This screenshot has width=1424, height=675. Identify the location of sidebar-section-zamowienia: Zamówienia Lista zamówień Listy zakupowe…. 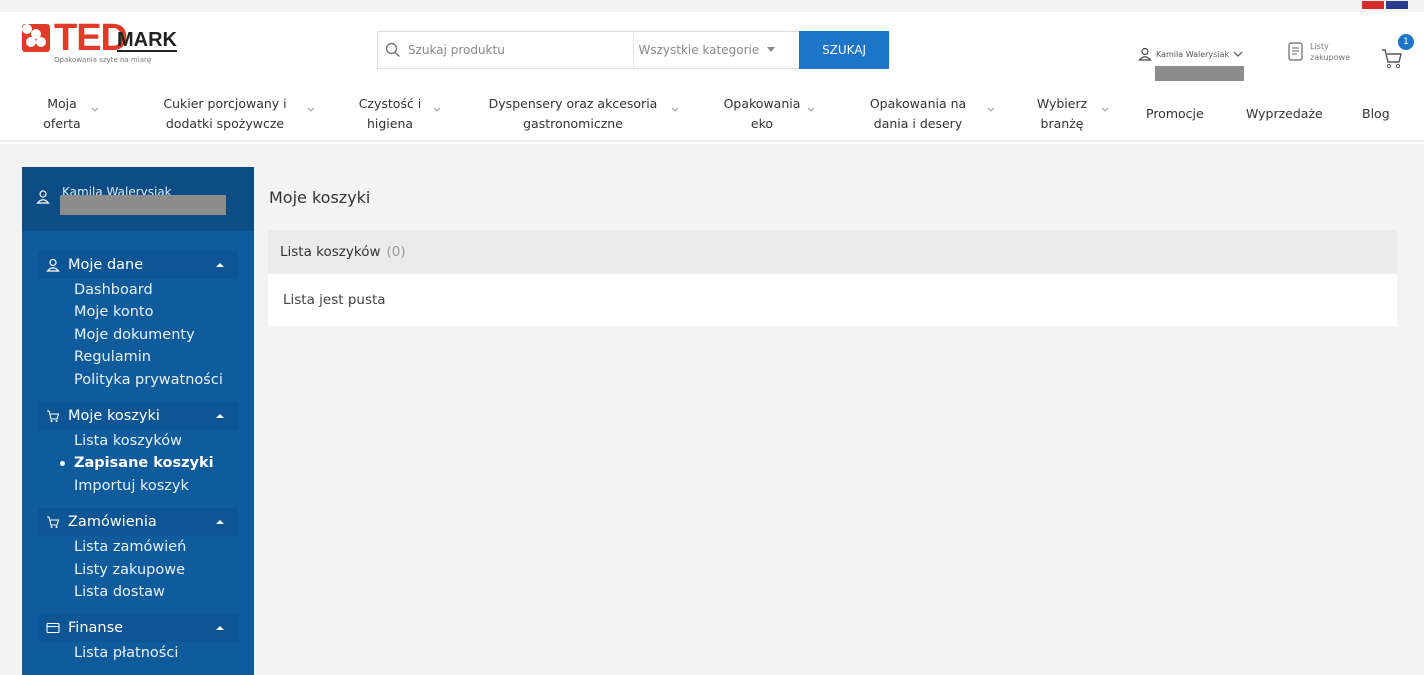
(138, 555).